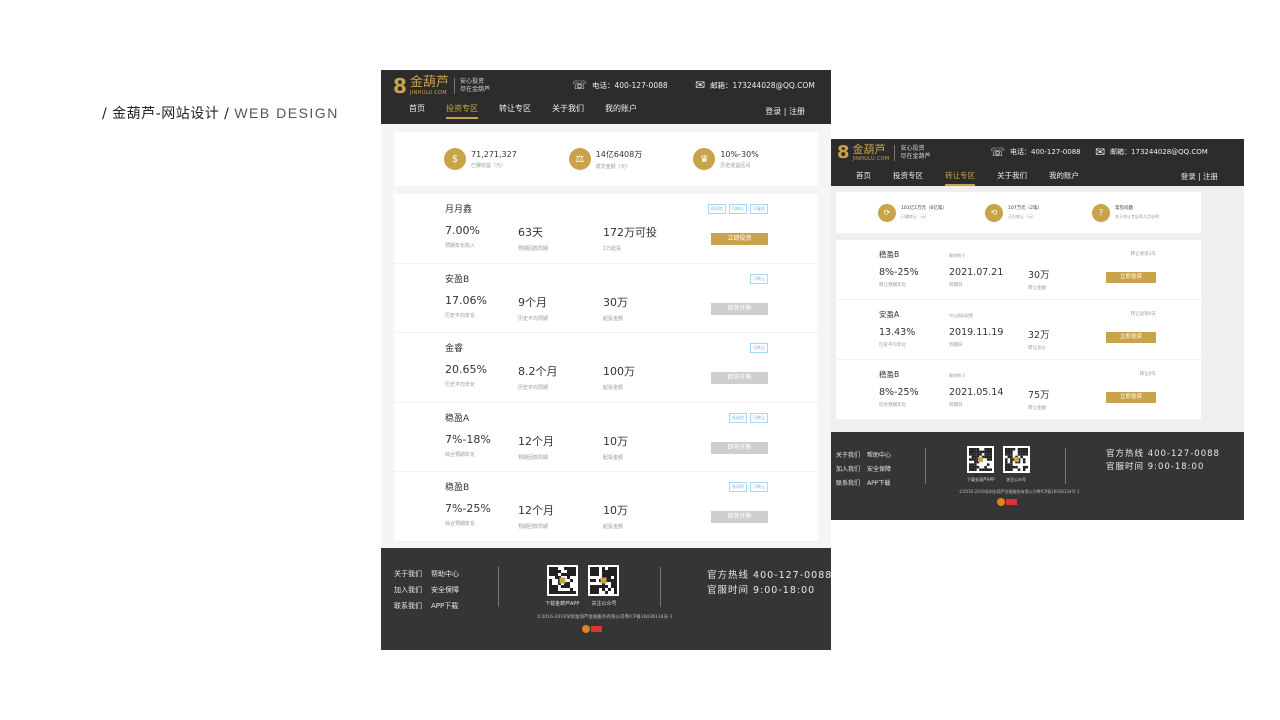  I want to click on product-term: 12个月 预期回款周期, so click(536, 516).